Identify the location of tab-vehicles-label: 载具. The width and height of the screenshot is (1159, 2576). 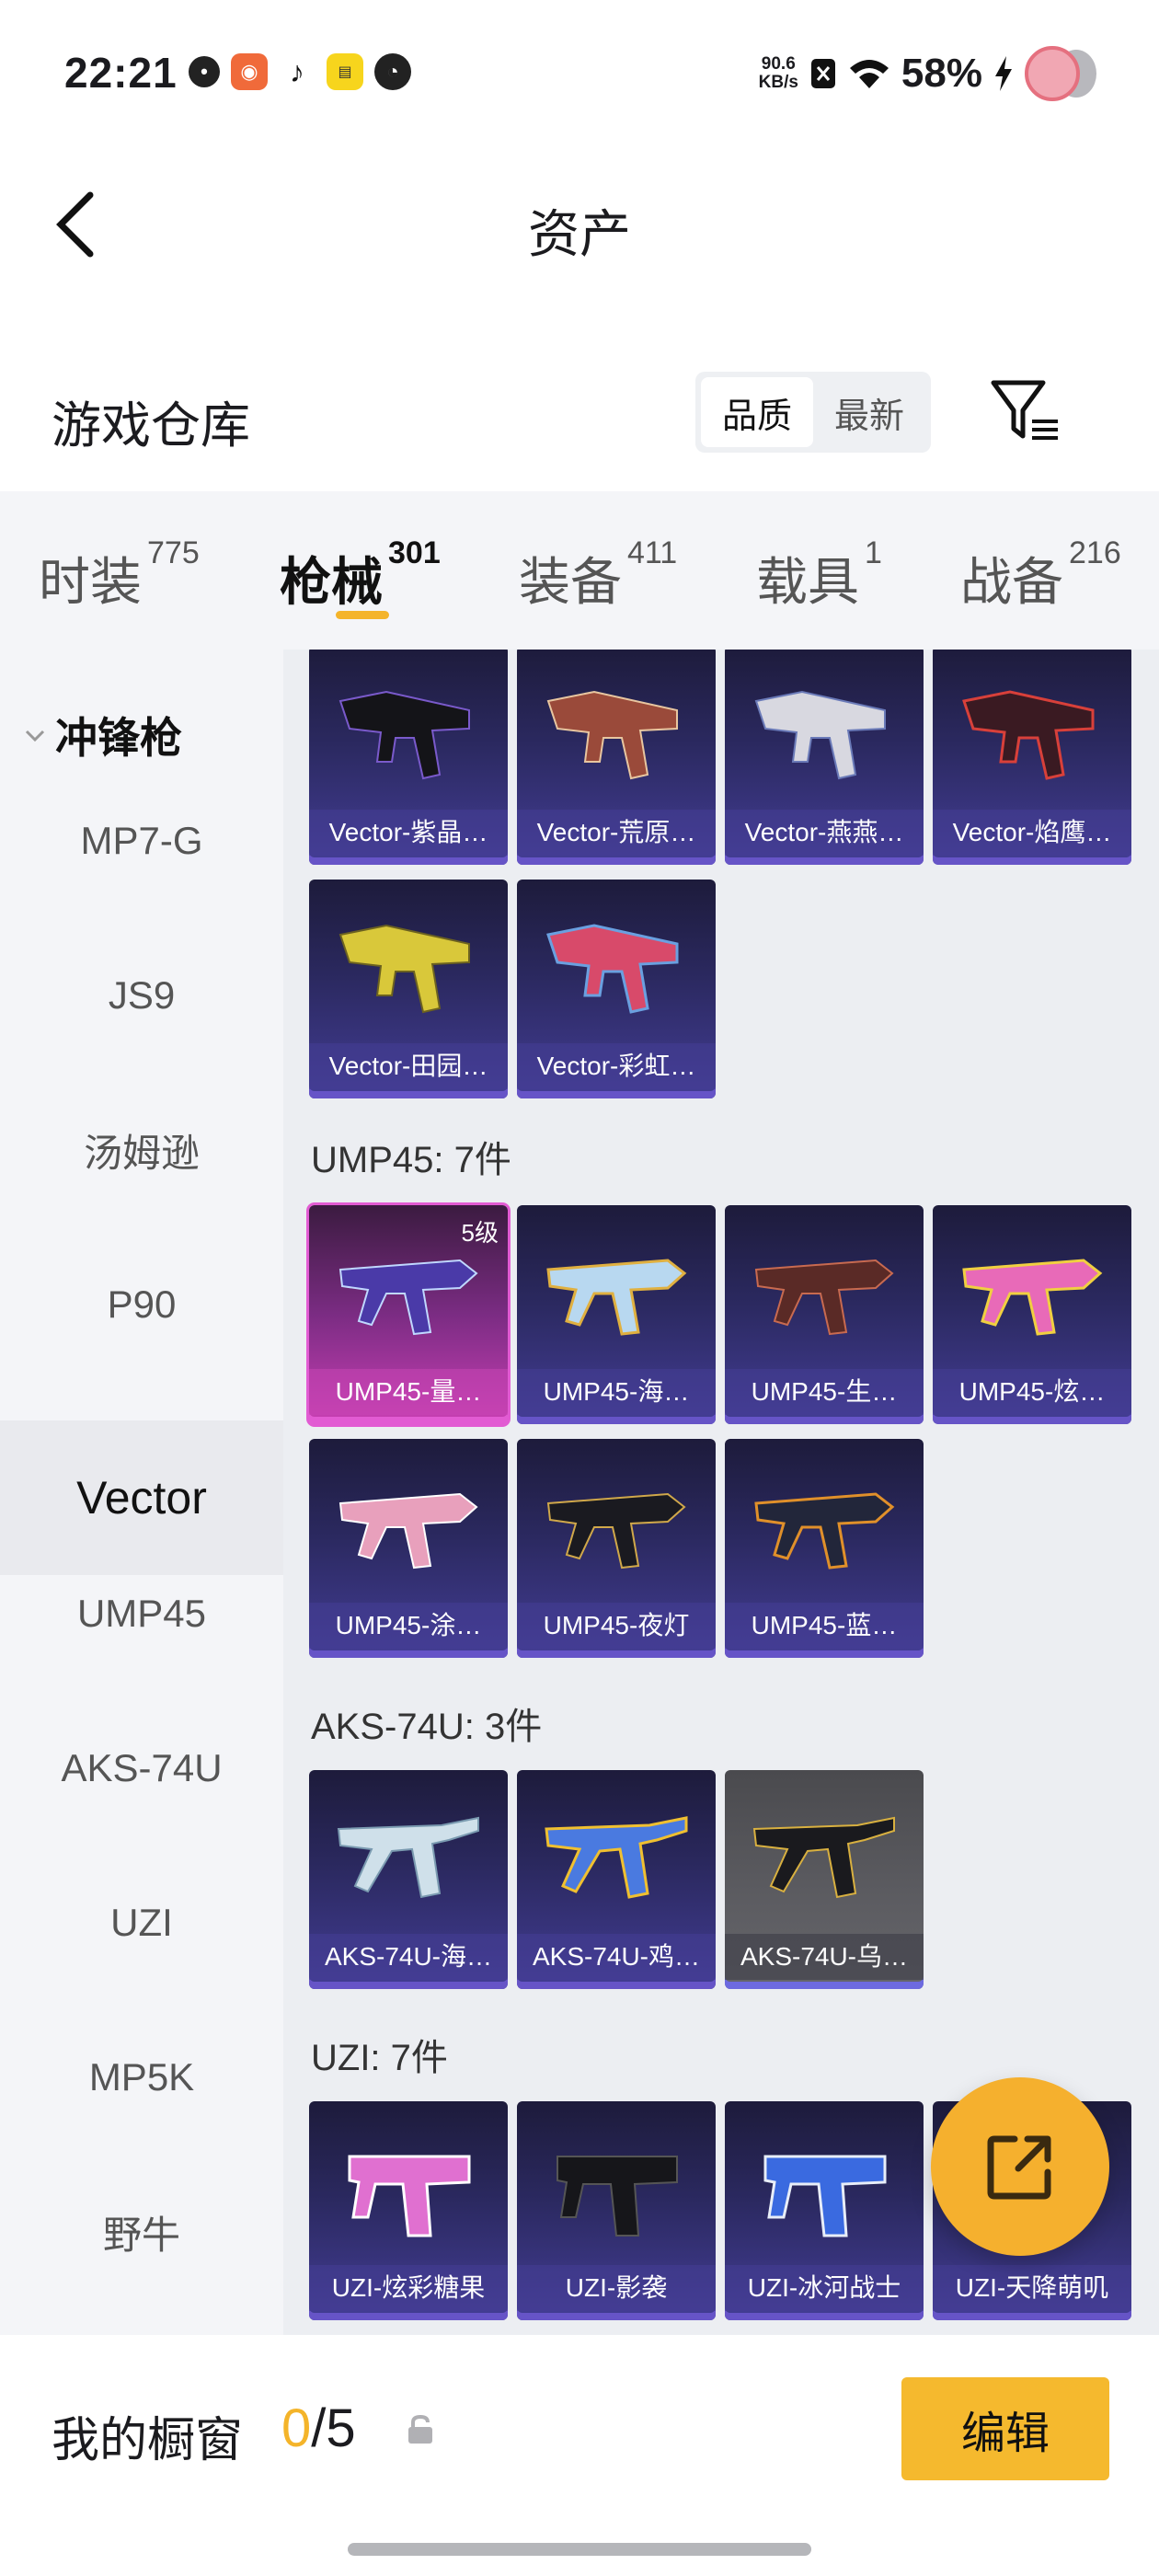
(807, 582).